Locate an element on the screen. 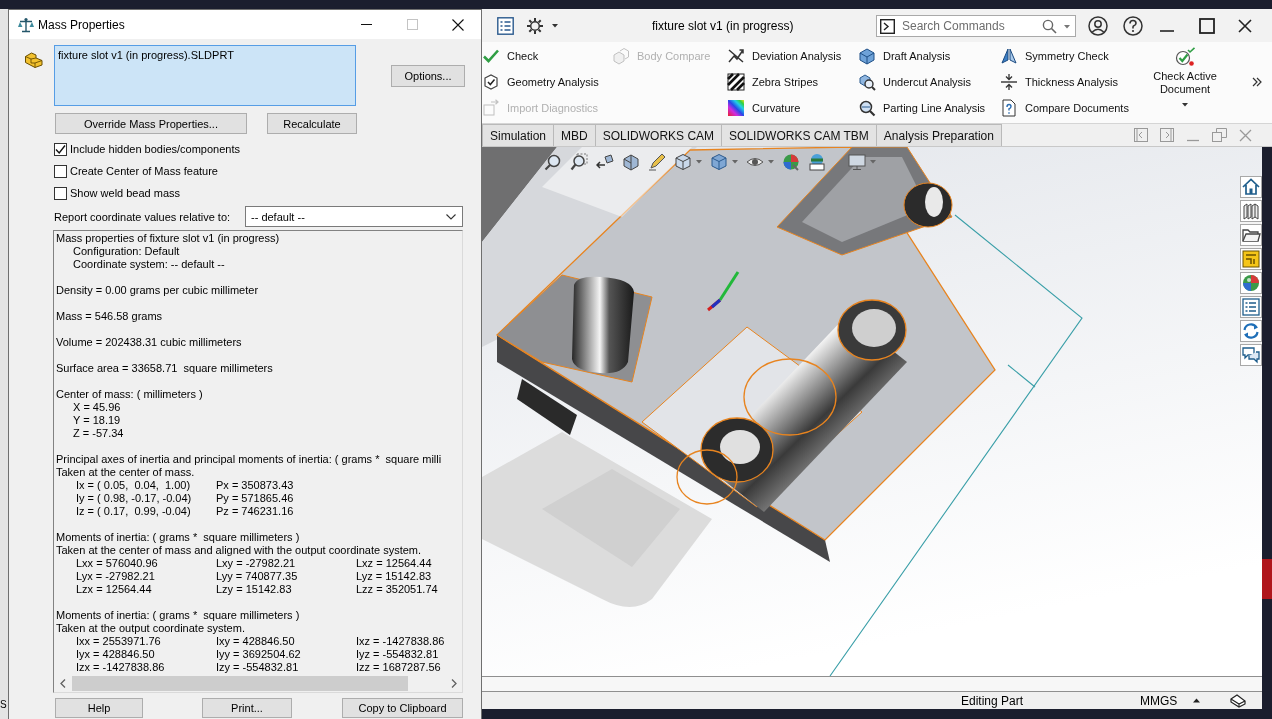 The width and height of the screenshot is (1272, 719). search-icon is located at coordinates (1049, 26).